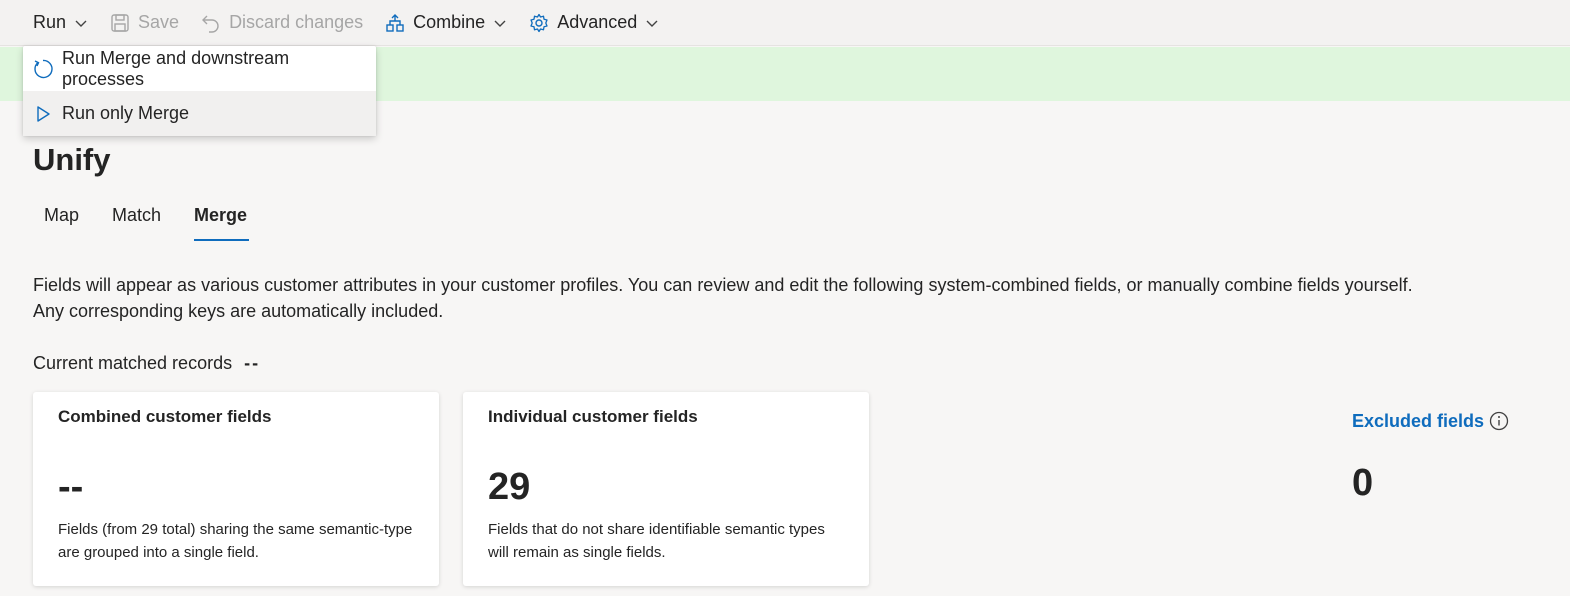  What do you see at coordinates (43, 69) in the screenshot?
I see `refresh-icon` at bounding box center [43, 69].